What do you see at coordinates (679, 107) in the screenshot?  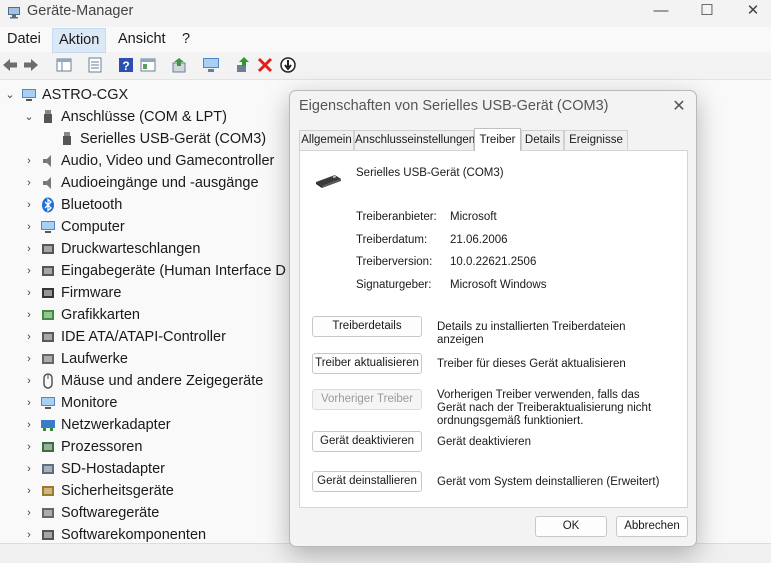 I see `dialog-close-icon: ✕` at bounding box center [679, 107].